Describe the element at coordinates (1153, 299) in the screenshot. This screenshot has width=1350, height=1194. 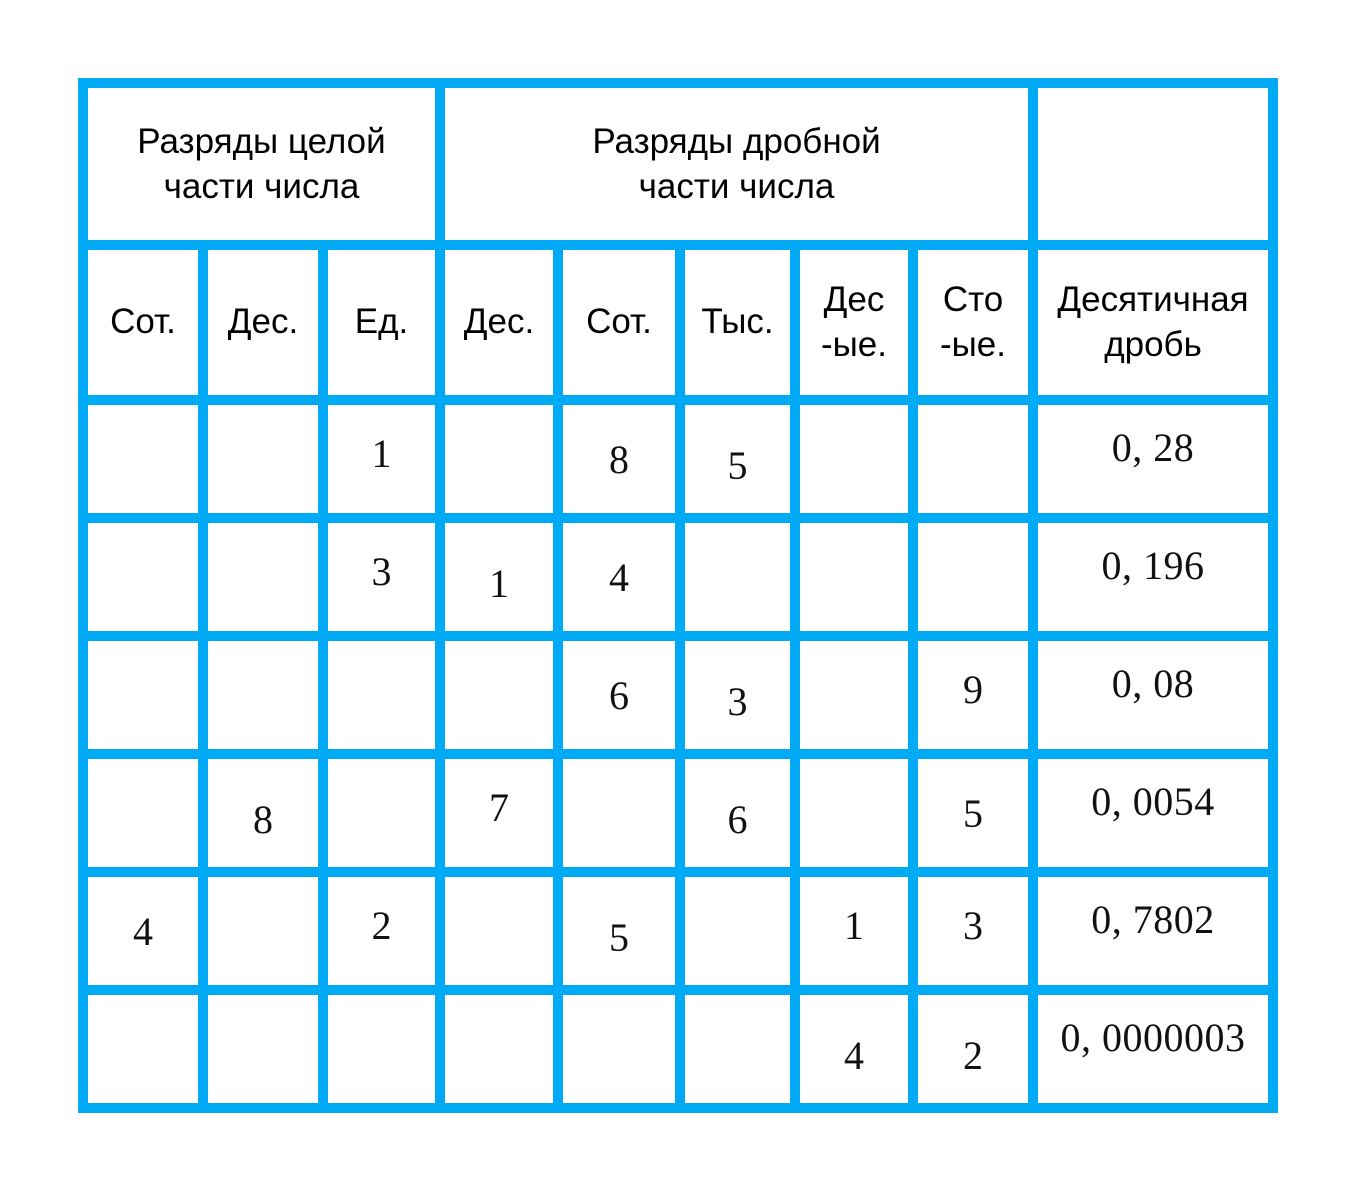
I see `column-header-decimal-fraction-line-1: Десятичная` at that location.